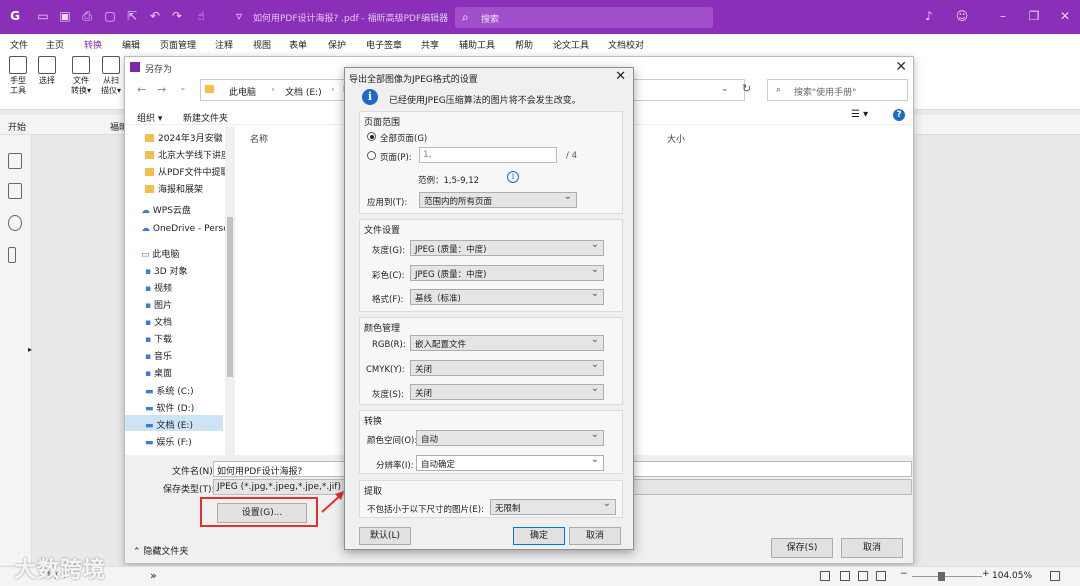 This screenshot has height=586, width=1080. I want to click on continuous-icon, so click(845, 576).